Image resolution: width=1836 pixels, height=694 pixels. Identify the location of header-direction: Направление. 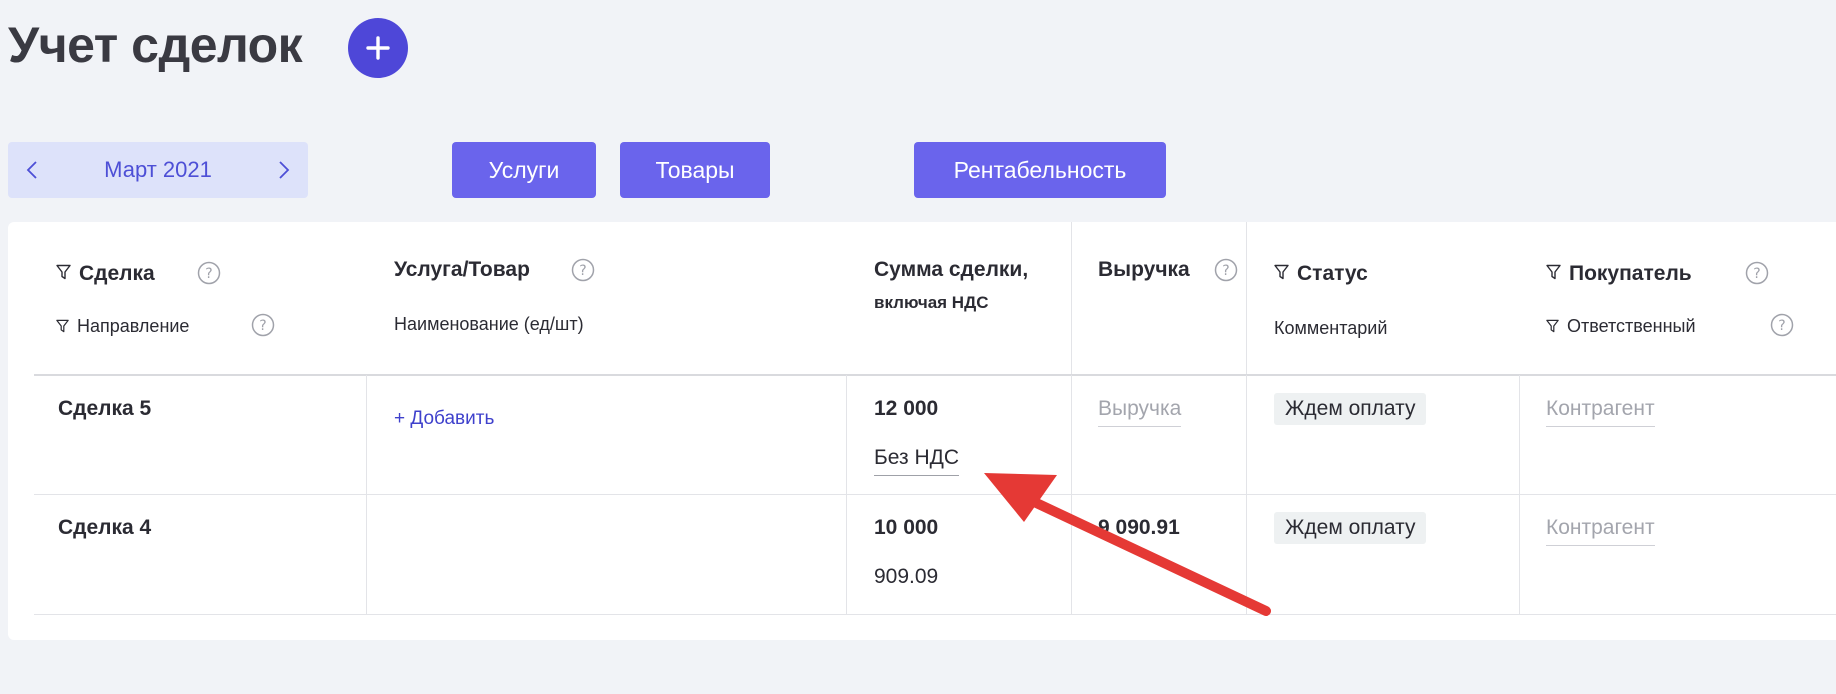
(122, 326).